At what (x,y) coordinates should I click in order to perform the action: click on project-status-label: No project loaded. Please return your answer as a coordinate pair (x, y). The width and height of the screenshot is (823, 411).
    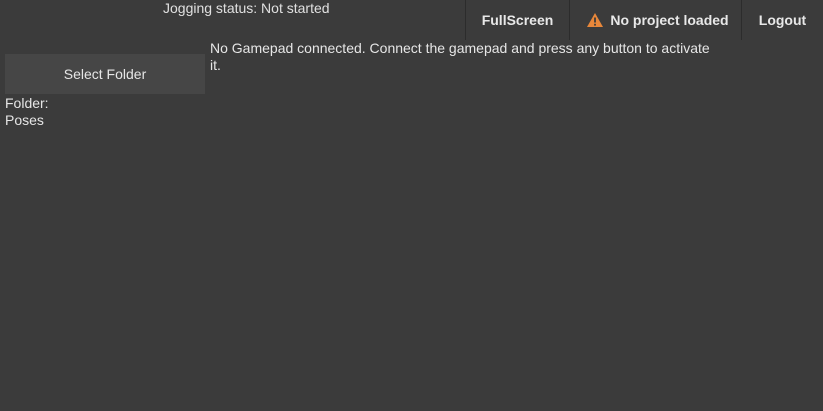
    Looking at the image, I should click on (669, 20).